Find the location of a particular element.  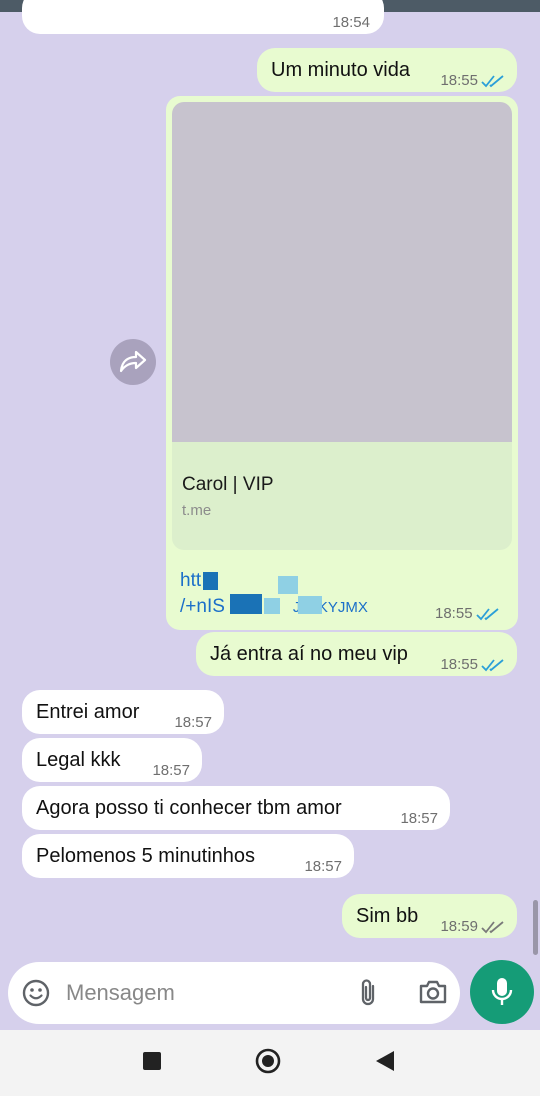

forward-arrow-icon is located at coordinates (133, 361).